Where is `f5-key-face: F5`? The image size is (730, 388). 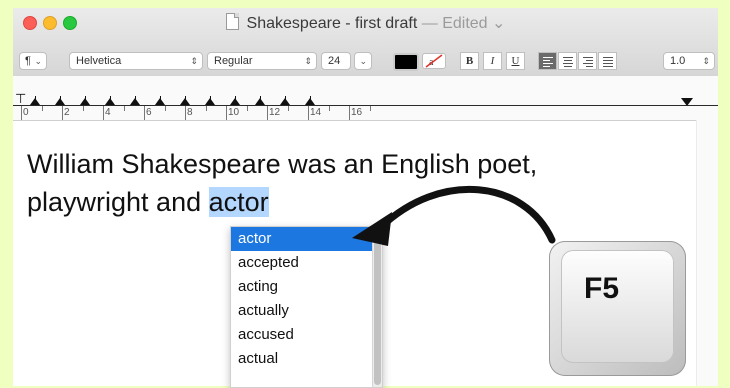 f5-key-face: F5 is located at coordinates (617, 306).